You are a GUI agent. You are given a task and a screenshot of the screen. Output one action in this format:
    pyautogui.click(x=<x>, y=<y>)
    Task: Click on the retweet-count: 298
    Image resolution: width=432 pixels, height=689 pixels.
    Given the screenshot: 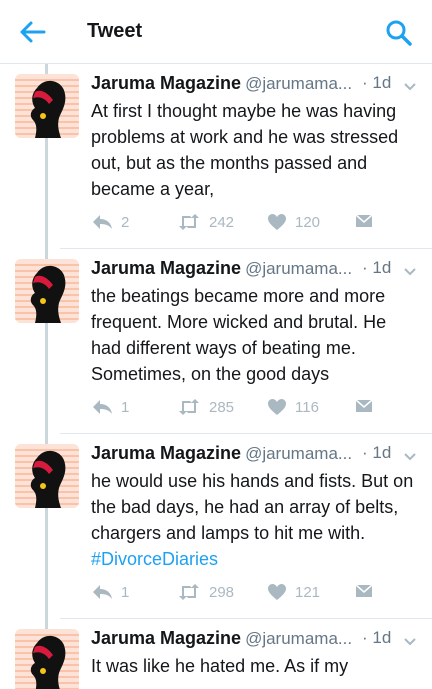 What is the action you would take?
    pyautogui.click(x=222, y=592)
    